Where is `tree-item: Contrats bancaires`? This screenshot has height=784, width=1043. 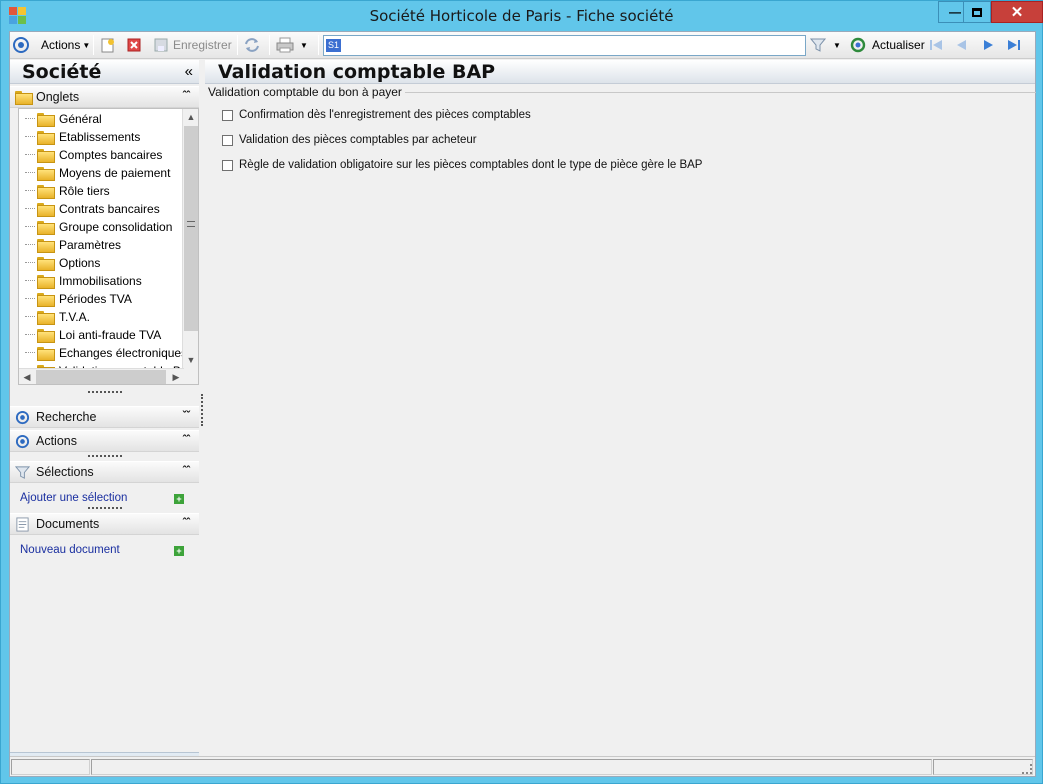 tree-item: Contrats bancaires is located at coordinates (89, 209).